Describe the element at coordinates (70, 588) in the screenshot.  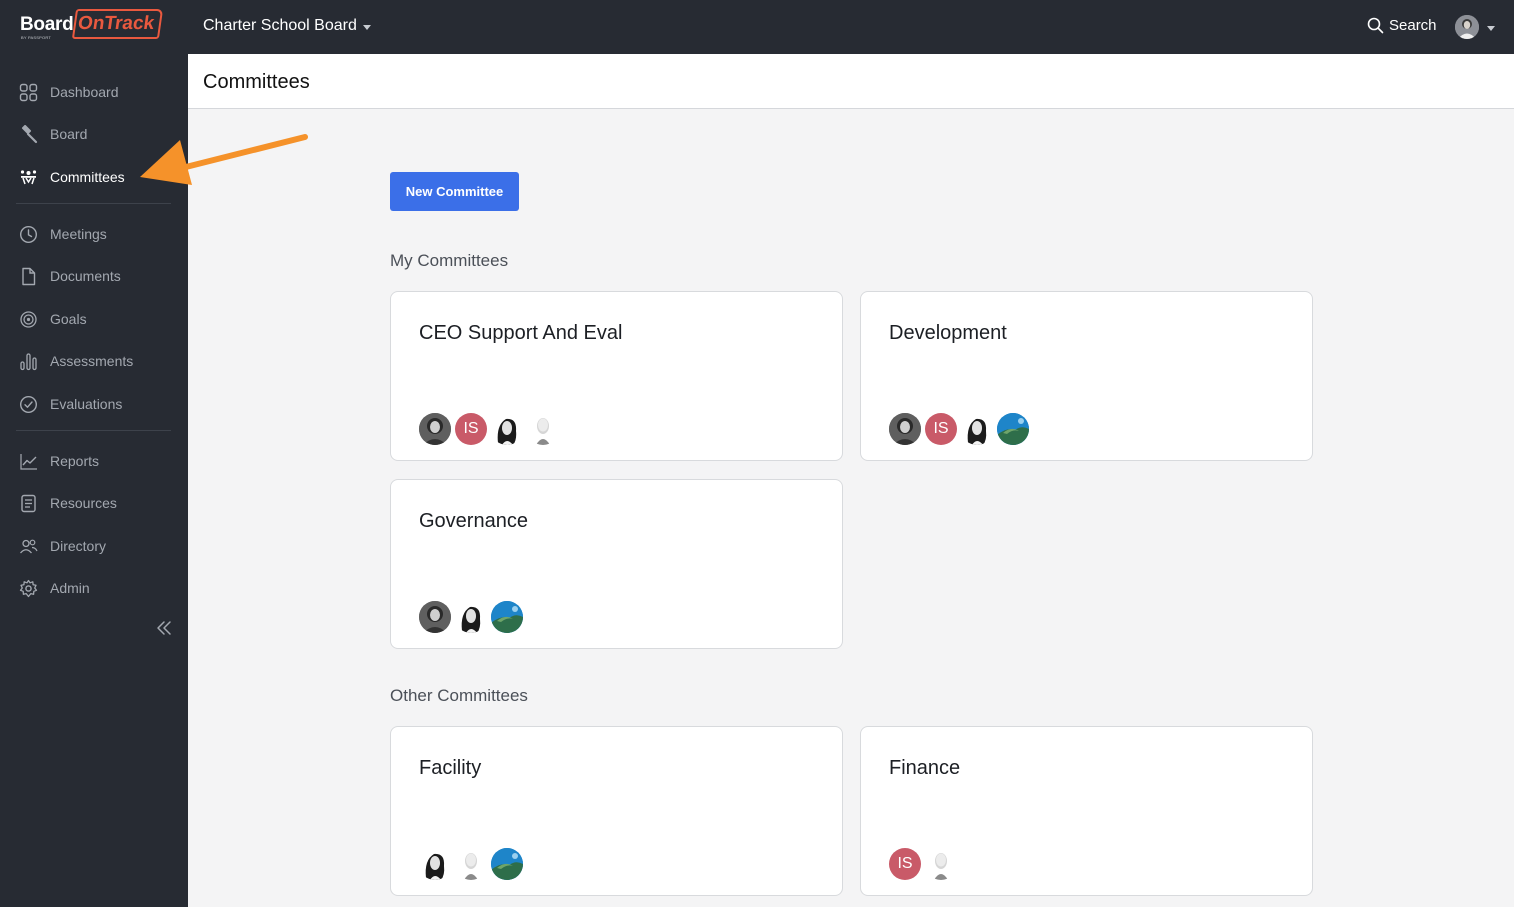
I see `sidebar-item-label: Admin` at that location.